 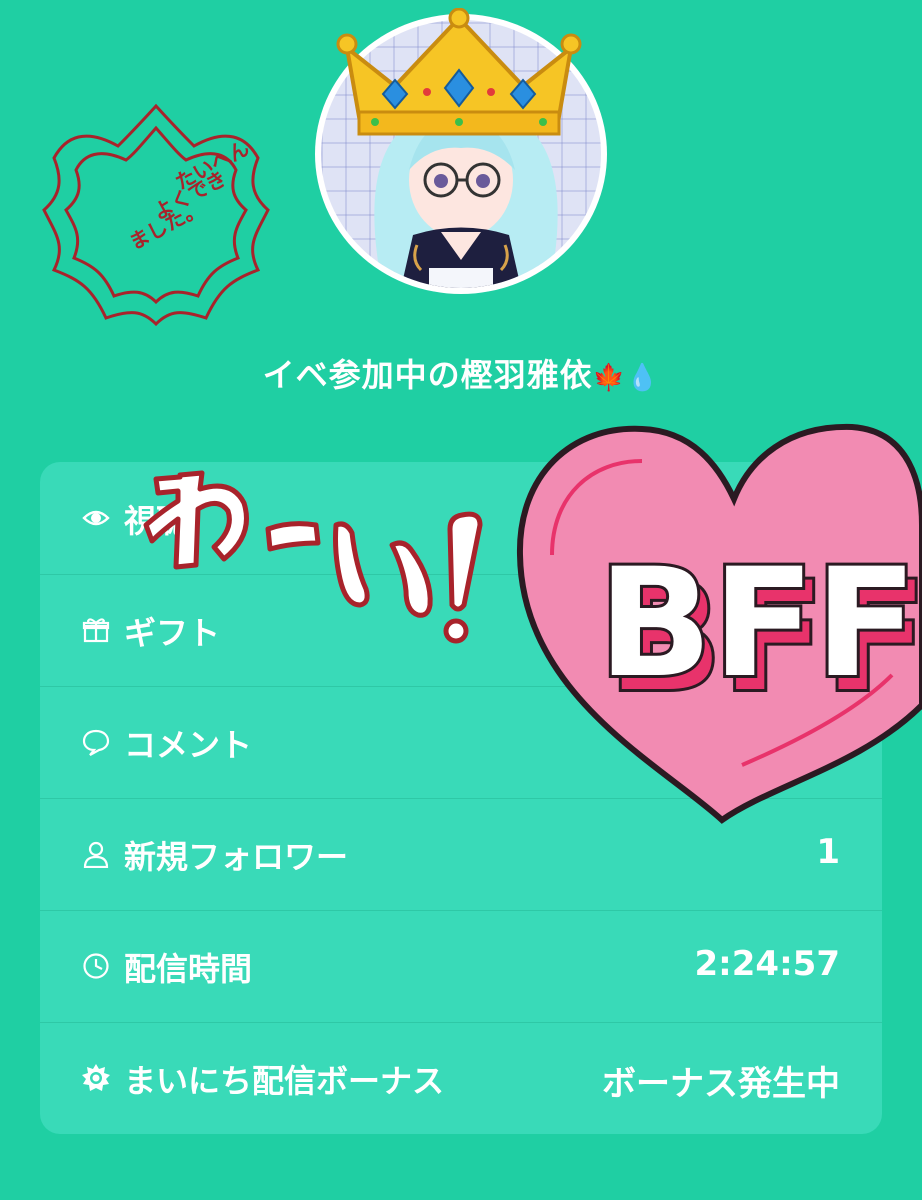 I want to click on gift-icon, so click(x=96, y=630).